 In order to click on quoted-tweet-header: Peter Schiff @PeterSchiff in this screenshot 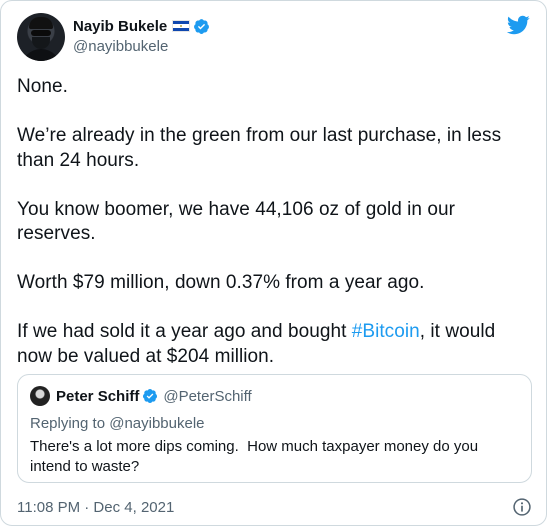, I will do `click(141, 396)`.